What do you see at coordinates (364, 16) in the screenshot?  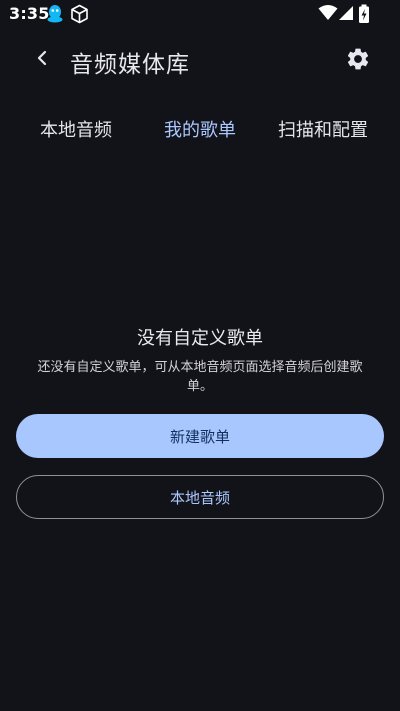 I see `battery-charging-icon` at bounding box center [364, 16].